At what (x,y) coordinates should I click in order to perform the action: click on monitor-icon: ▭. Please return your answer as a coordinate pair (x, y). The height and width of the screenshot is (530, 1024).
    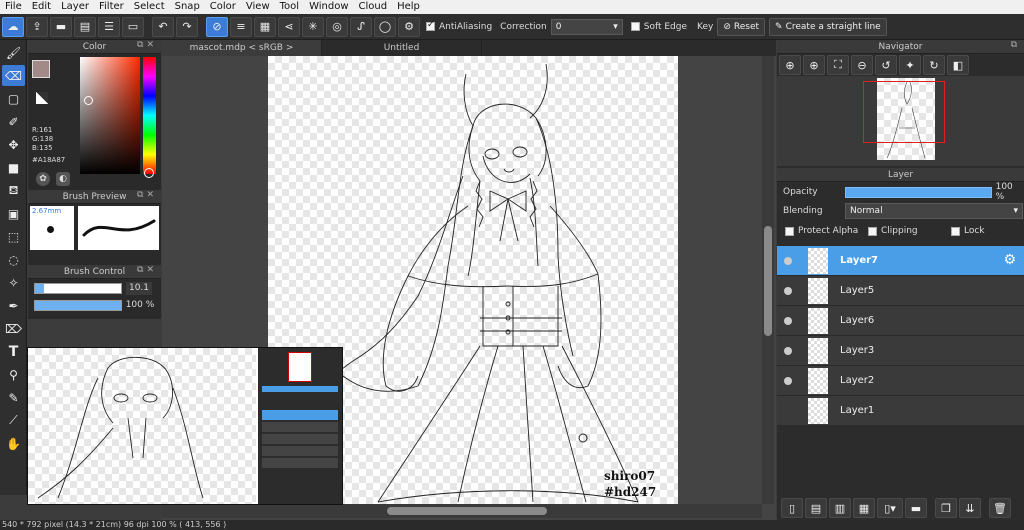
    Looking at the image, I should click on (133, 26).